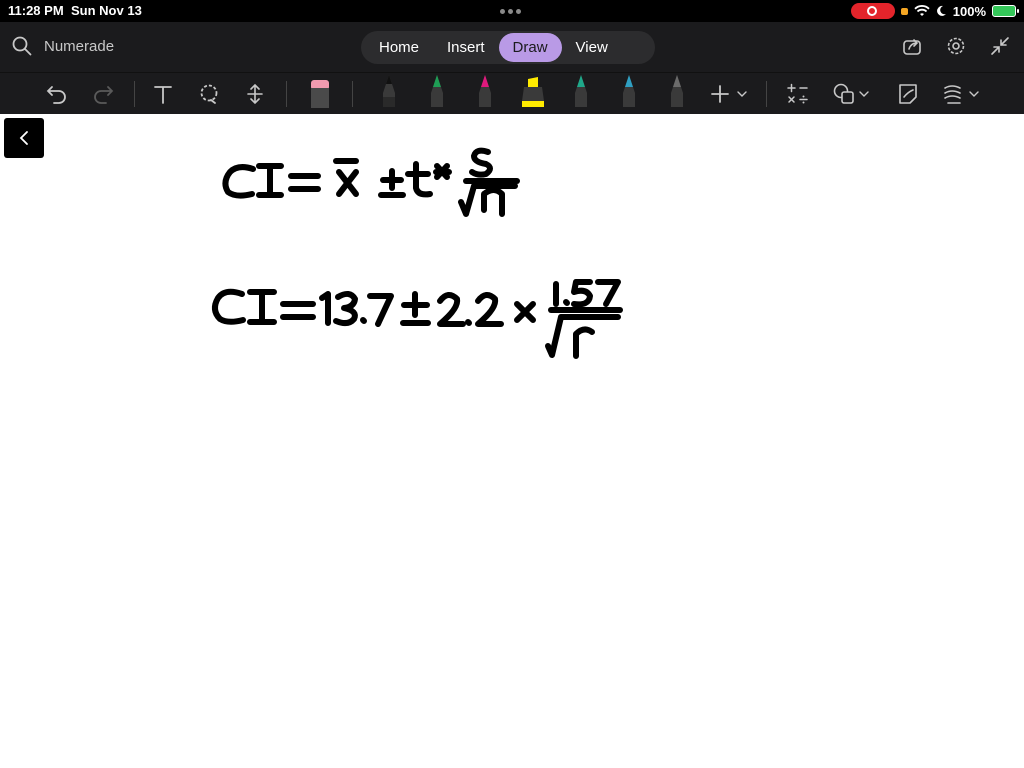  Describe the element at coordinates (730, 94) in the screenshot. I see `add-pen-icon` at that location.